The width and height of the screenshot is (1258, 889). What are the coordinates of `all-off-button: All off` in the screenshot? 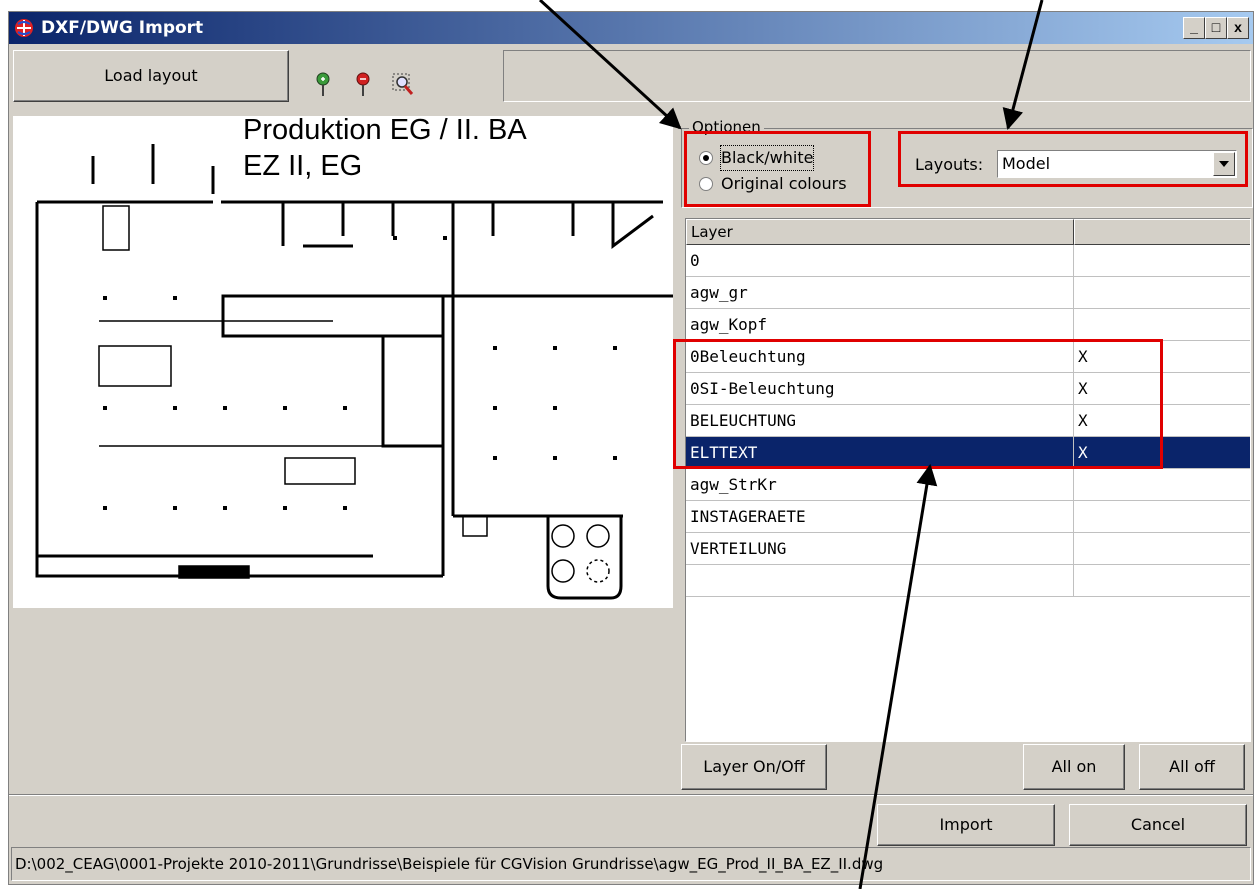 It's located at (1192, 767).